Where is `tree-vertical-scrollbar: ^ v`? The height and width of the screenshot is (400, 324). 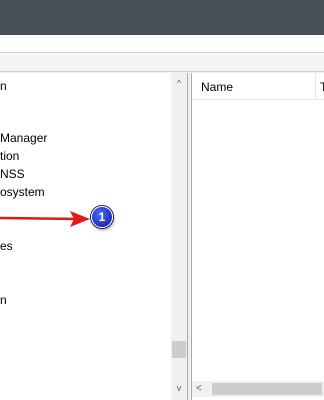 tree-vertical-scrollbar: ^ v is located at coordinates (179, 236).